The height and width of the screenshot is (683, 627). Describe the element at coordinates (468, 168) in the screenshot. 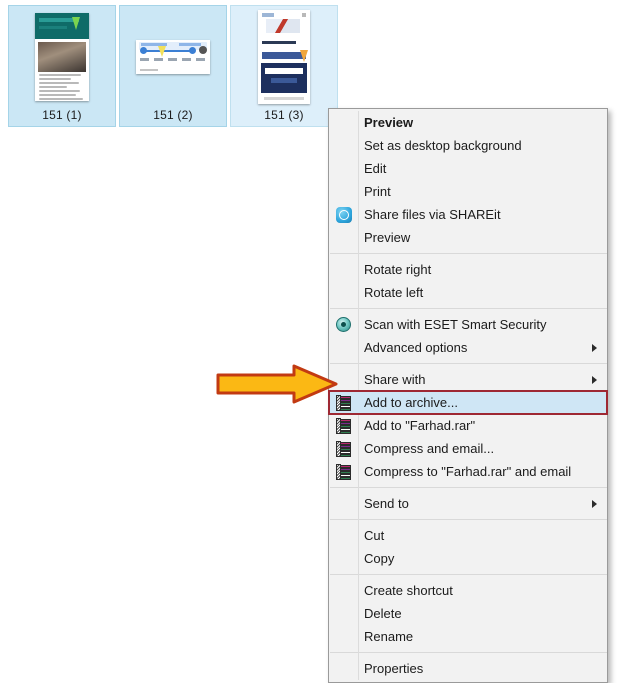

I see `menu-item: Edit` at that location.